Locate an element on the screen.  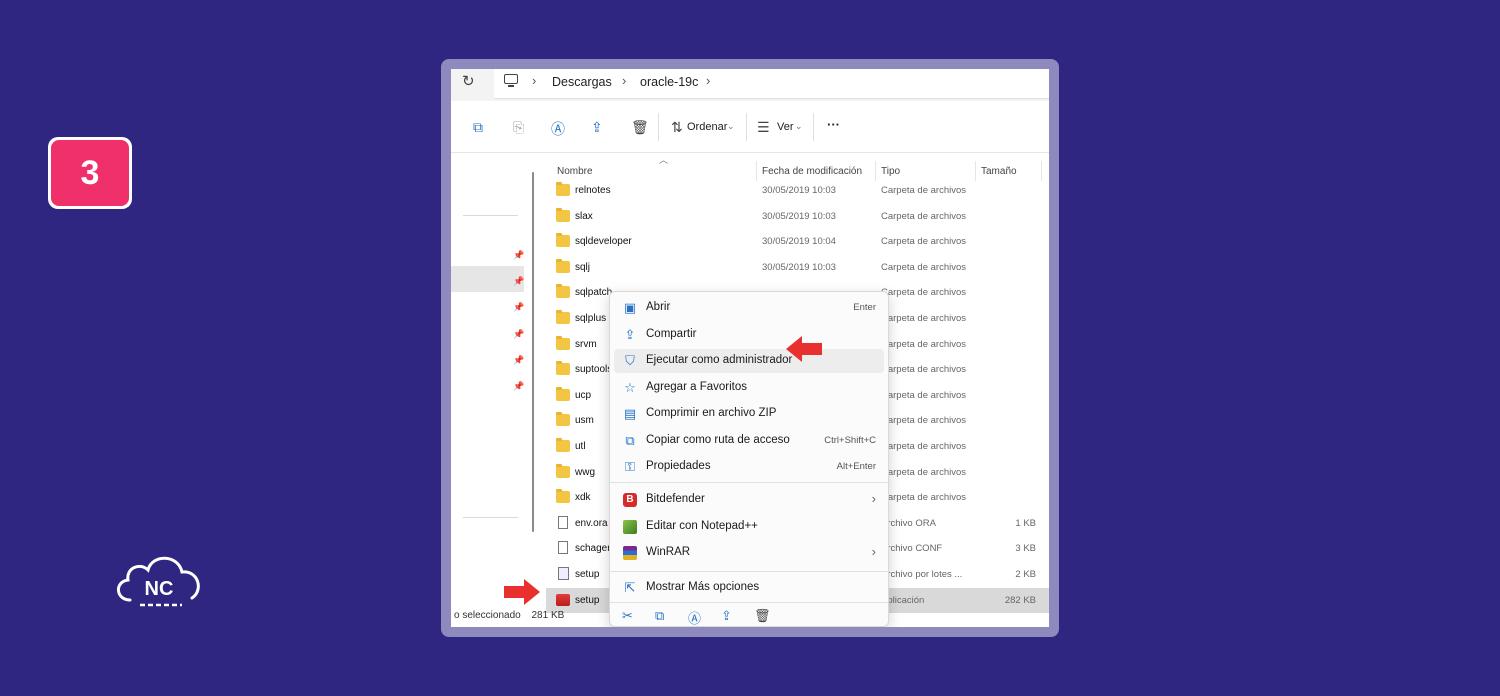
menu-item: Editar con Notepad++ is located at coordinates (749, 527).